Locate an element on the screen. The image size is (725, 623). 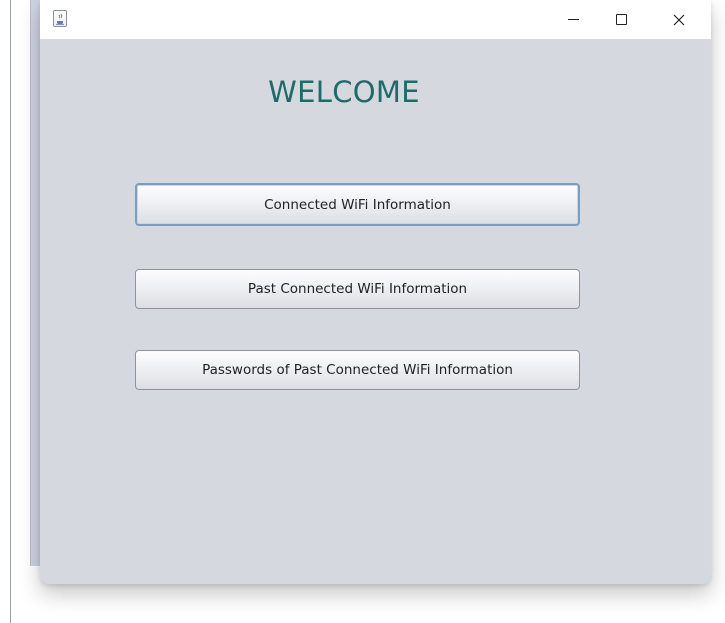
close-button is located at coordinates (679, 19).